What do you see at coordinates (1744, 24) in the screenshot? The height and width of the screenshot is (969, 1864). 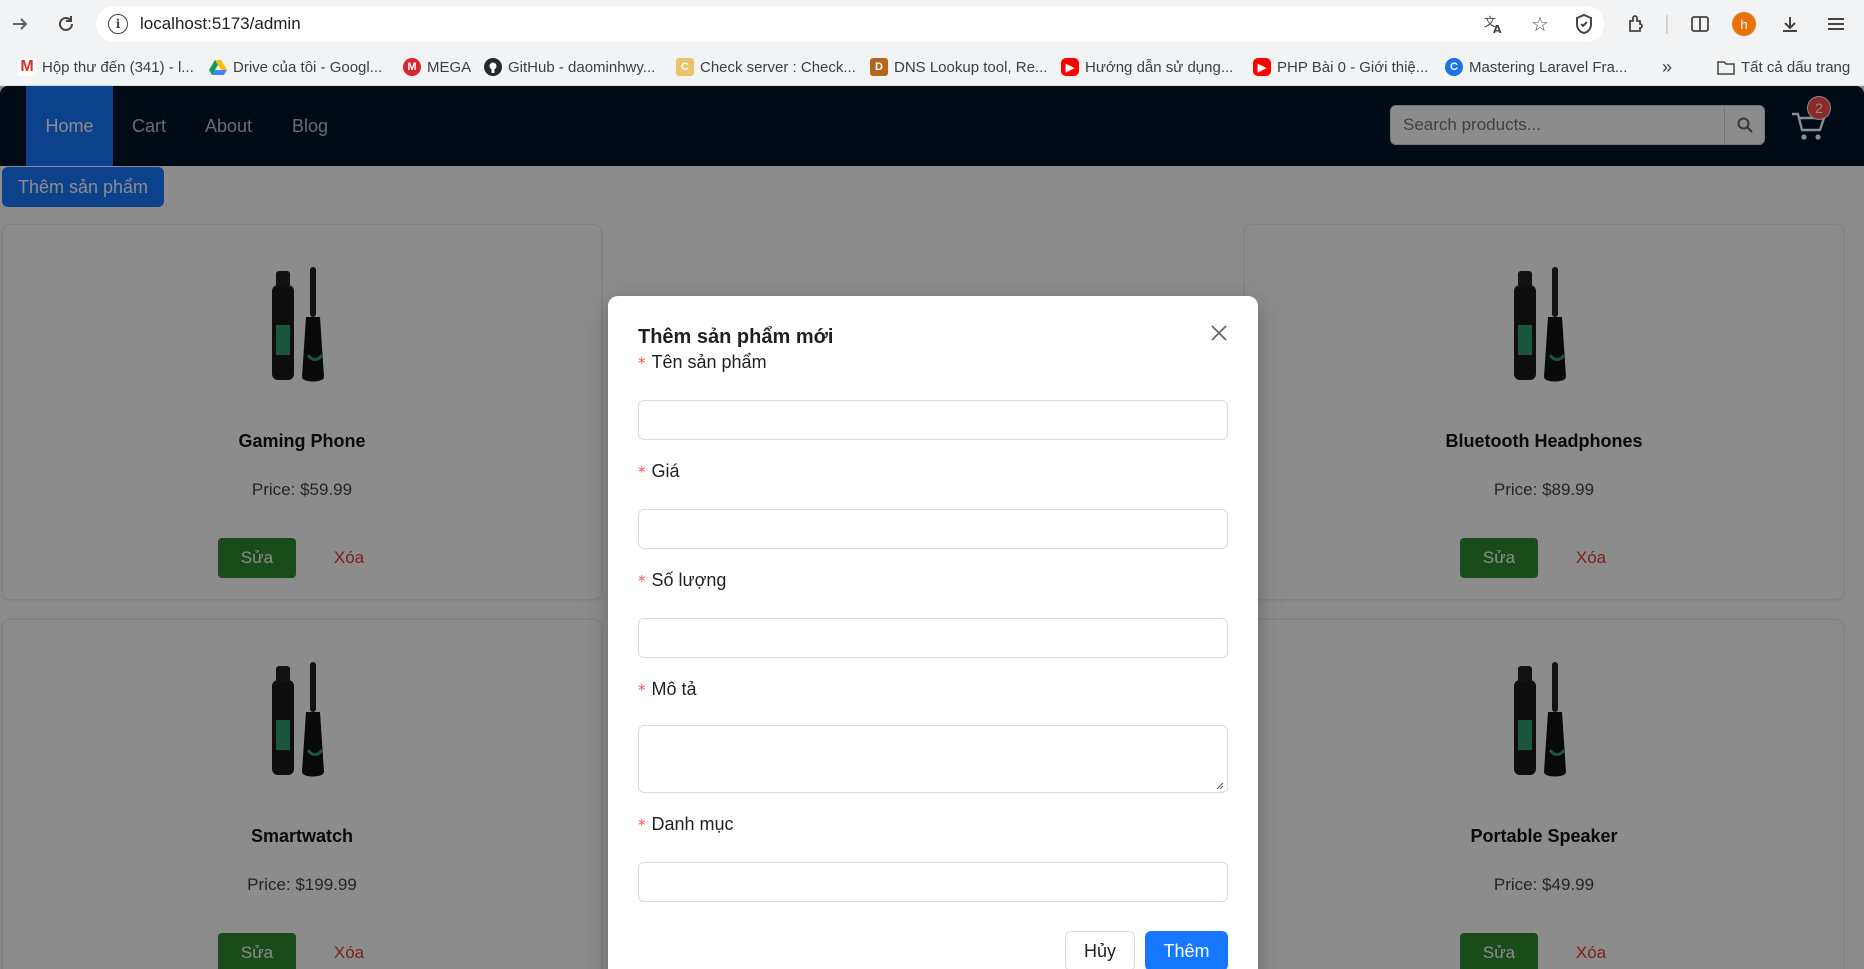 I see `profile-avatar: h` at bounding box center [1744, 24].